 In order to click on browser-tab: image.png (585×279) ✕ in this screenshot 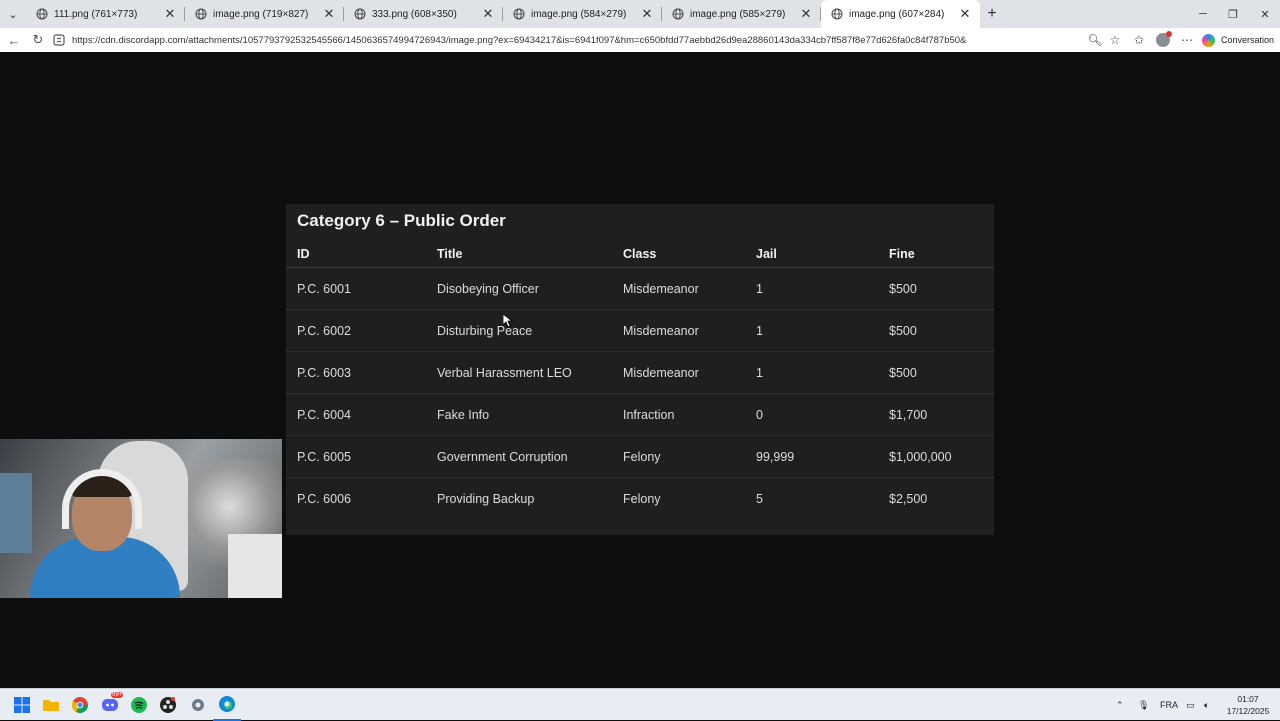, I will do `click(741, 14)`.